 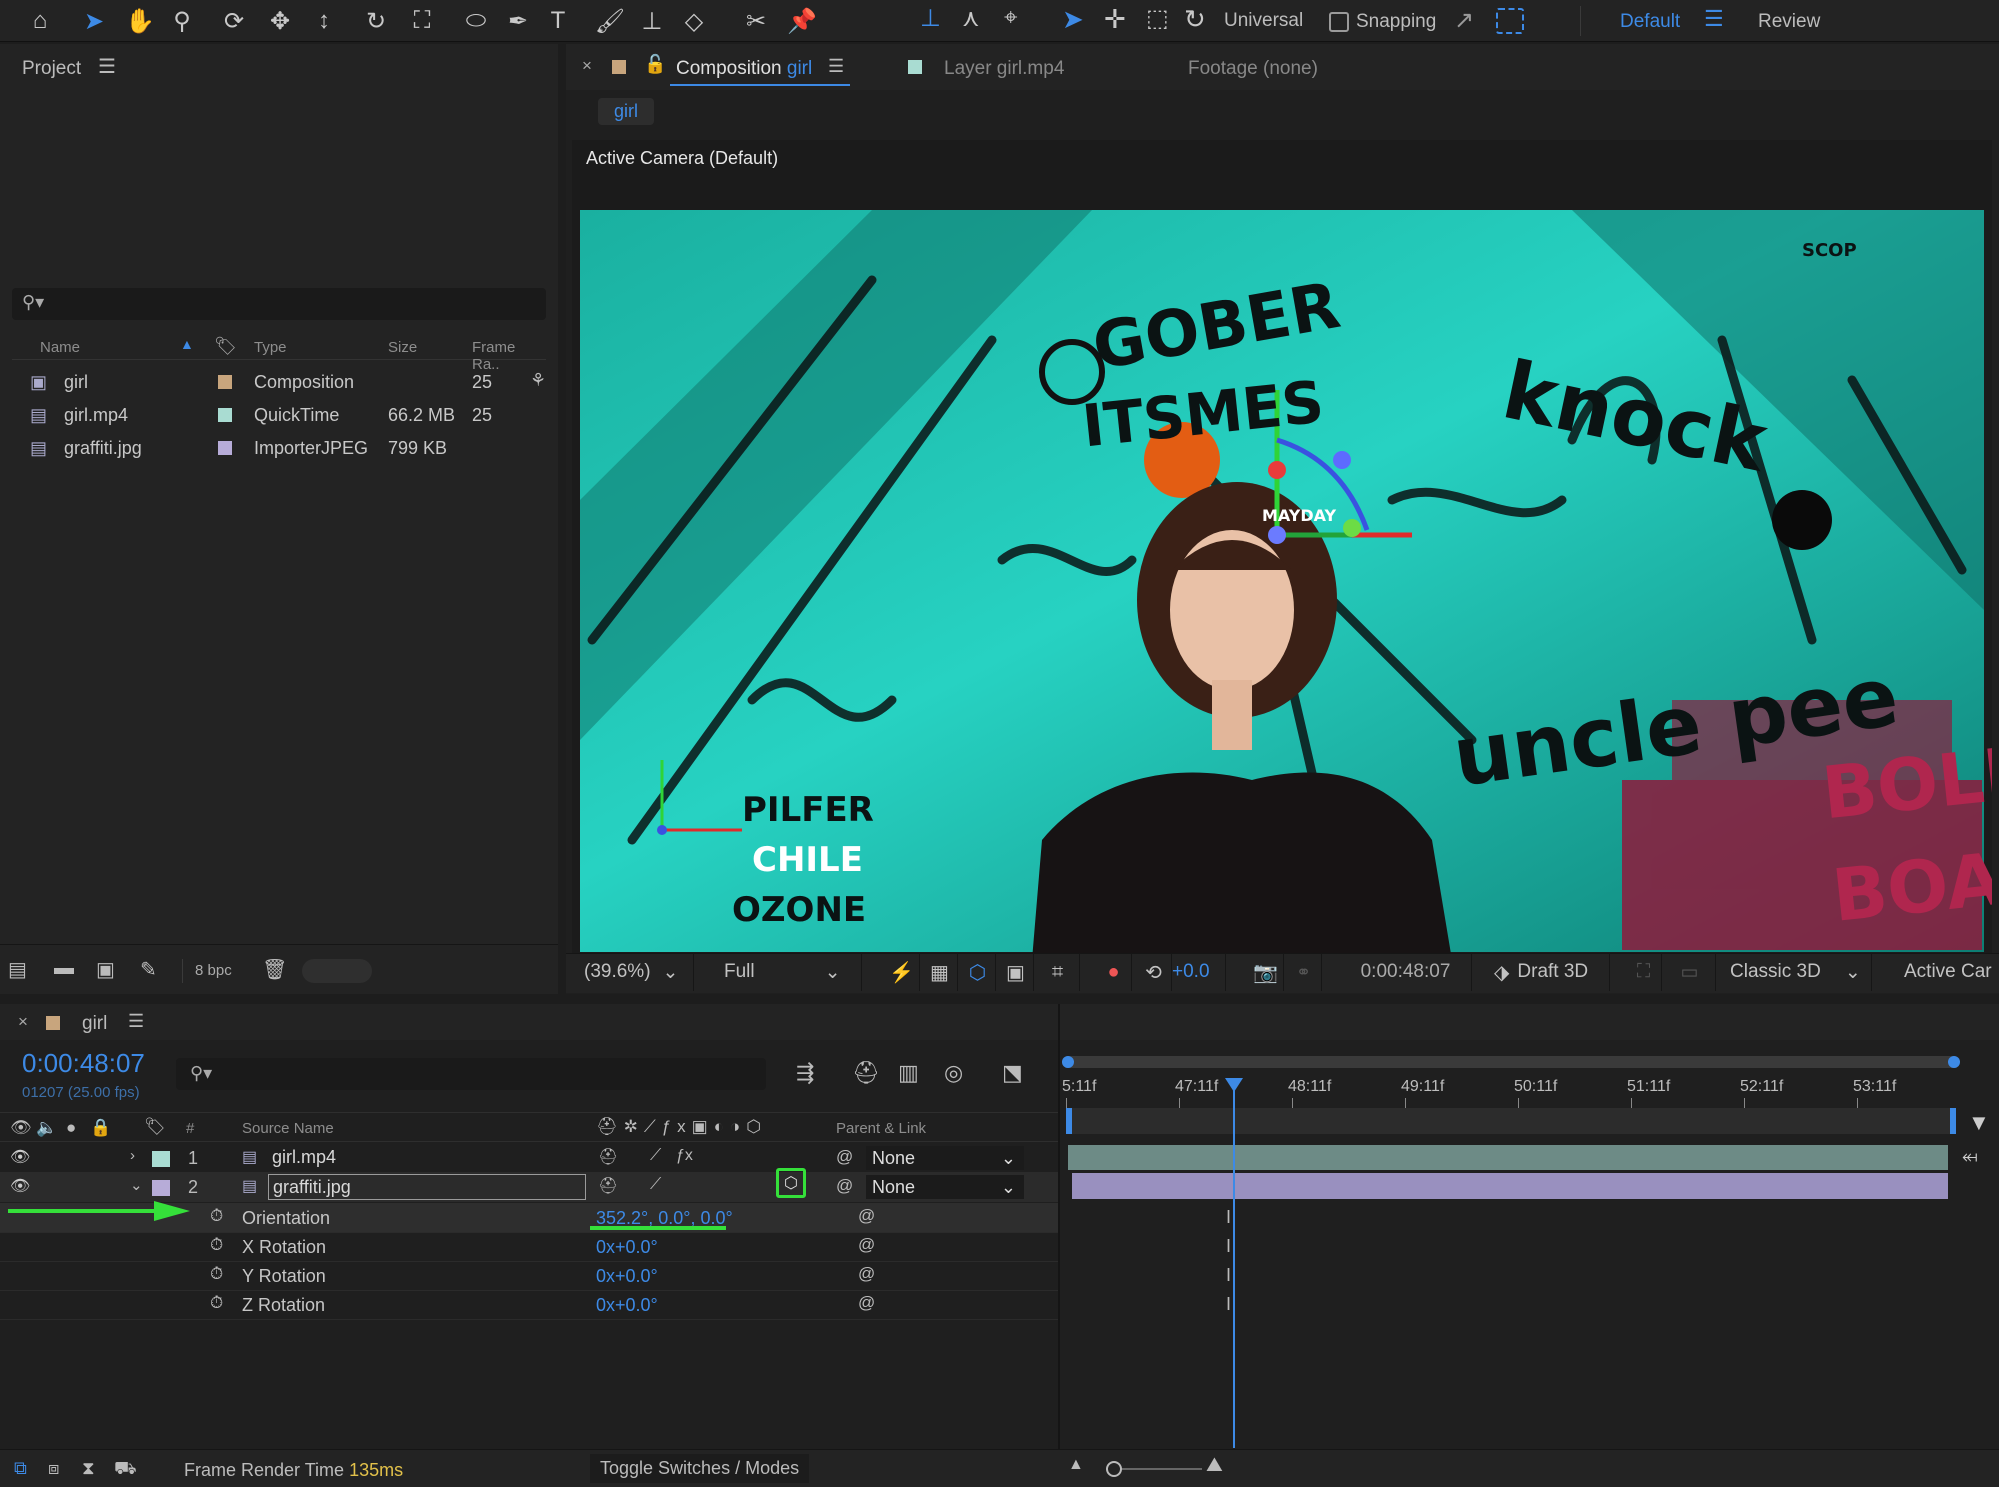 I want to click on eraser-tool-icon: ◇, so click(x=694, y=21).